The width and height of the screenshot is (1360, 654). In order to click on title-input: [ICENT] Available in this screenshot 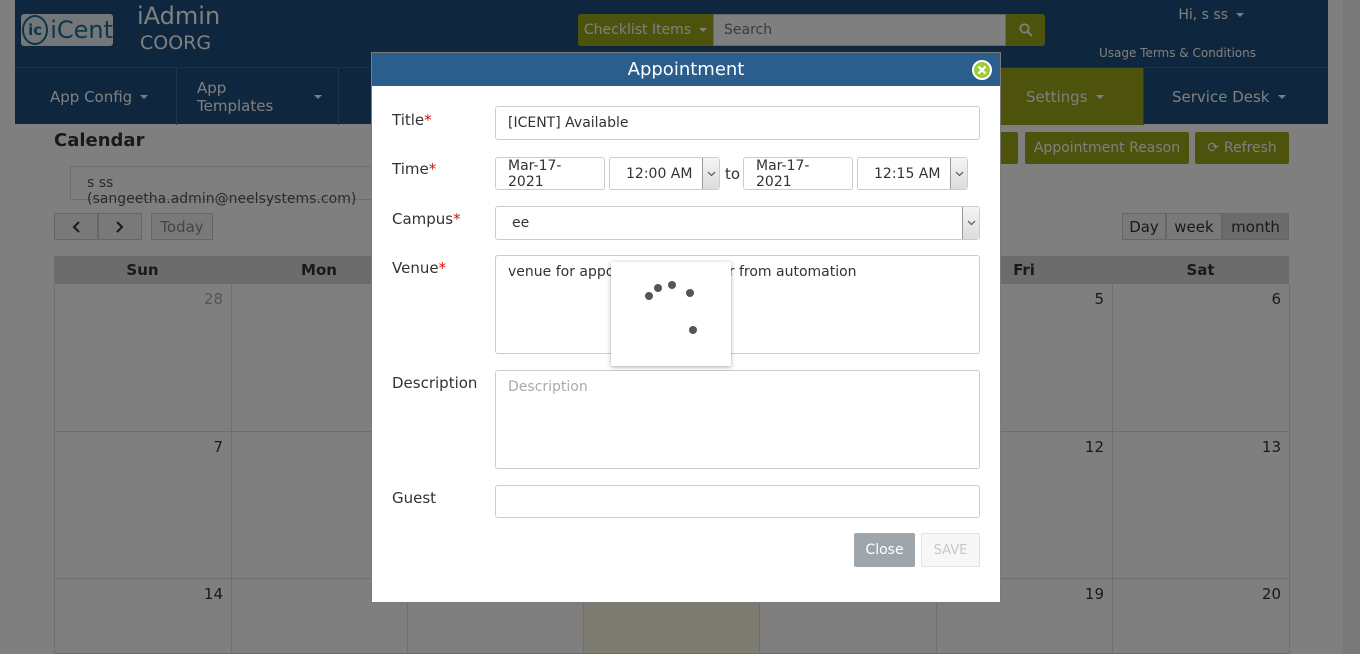, I will do `click(737, 123)`.